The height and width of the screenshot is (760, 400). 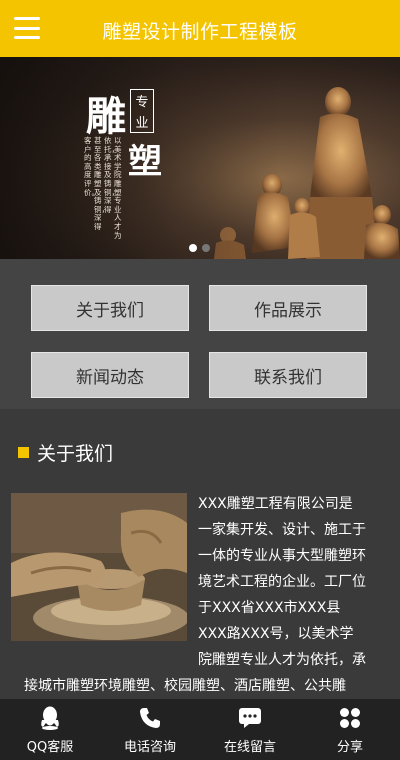 What do you see at coordinates (288, 375) in the screenshot?
I see `nav-contact-button: 联系我们` at bounding box center [288, 375].